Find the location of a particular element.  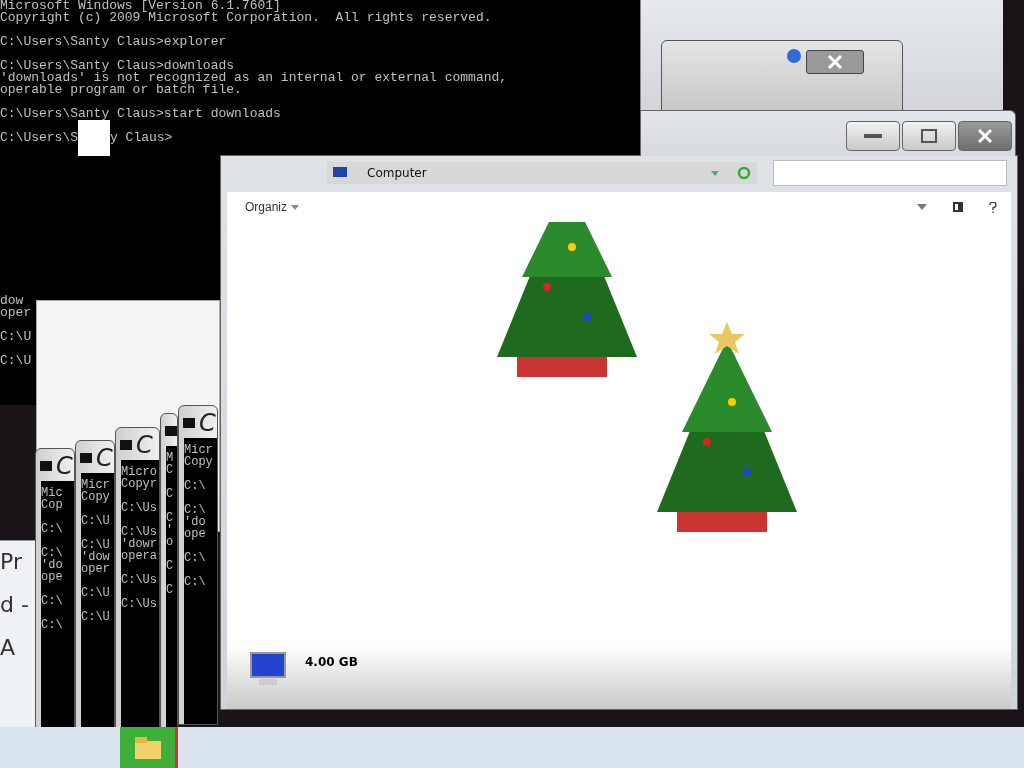

console-line: opera is located at coordinates (139, 556).